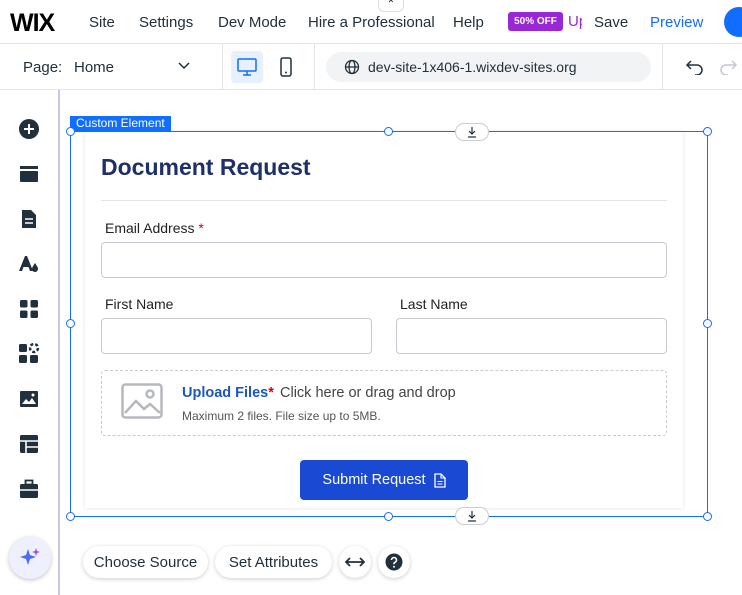 The height and width of the screenshot is (595, 742). I want to click on stretch-button, so click(355, 562).